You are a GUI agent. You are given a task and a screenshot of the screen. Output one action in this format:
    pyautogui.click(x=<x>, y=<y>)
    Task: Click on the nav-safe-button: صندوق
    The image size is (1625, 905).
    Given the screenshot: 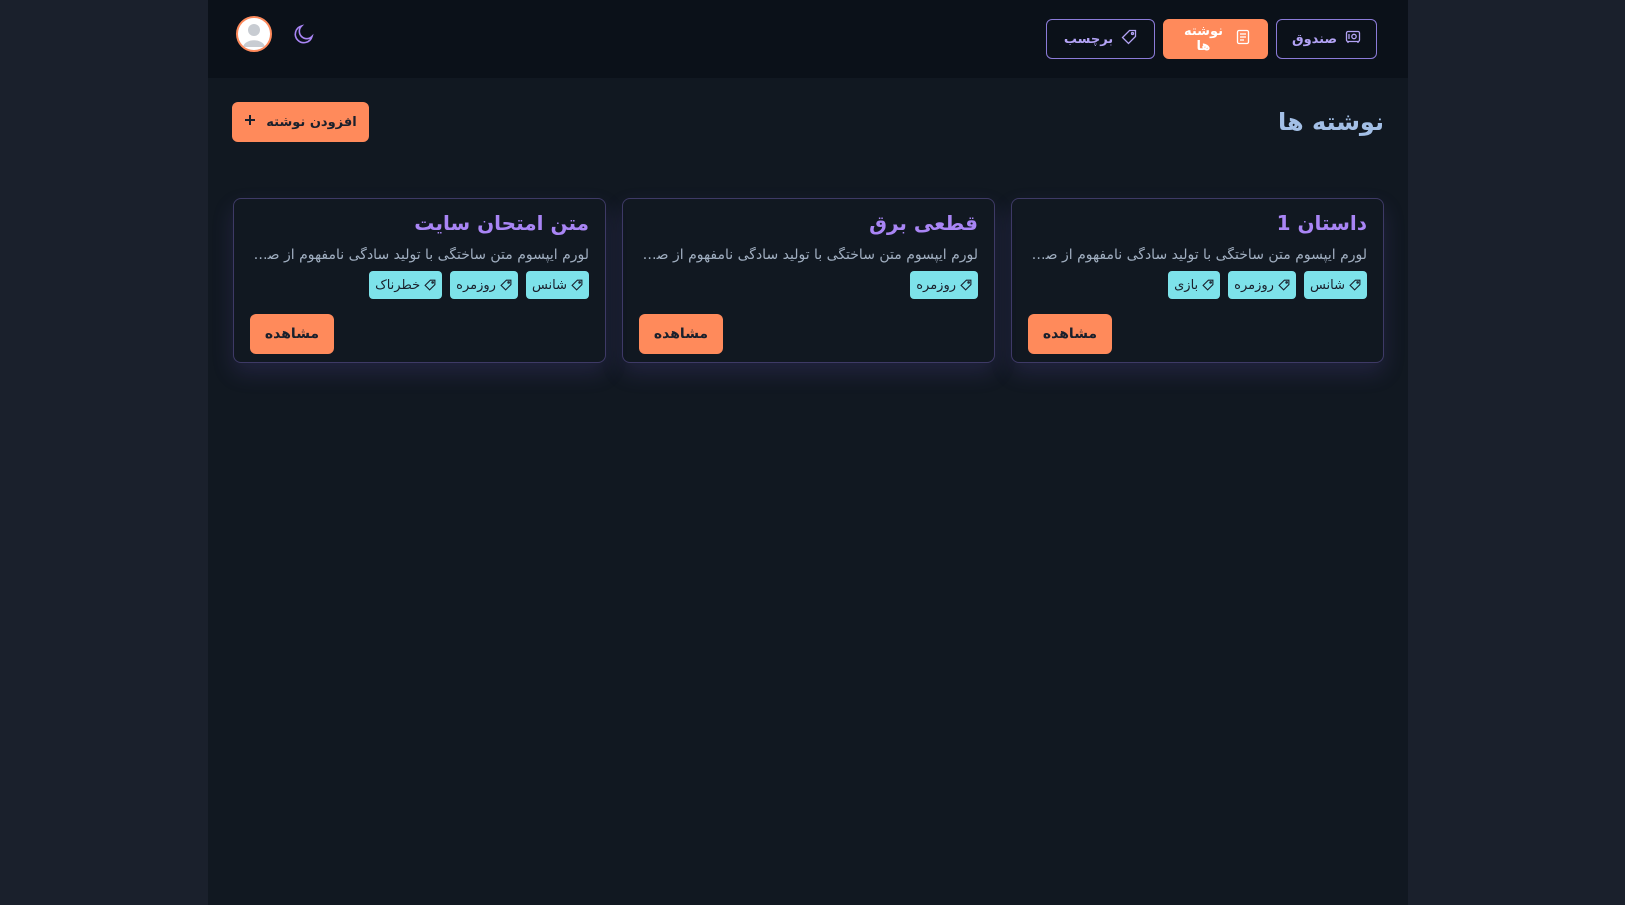 What is the action you would take?
    pyautogui.click(x=1326, y=39)
    